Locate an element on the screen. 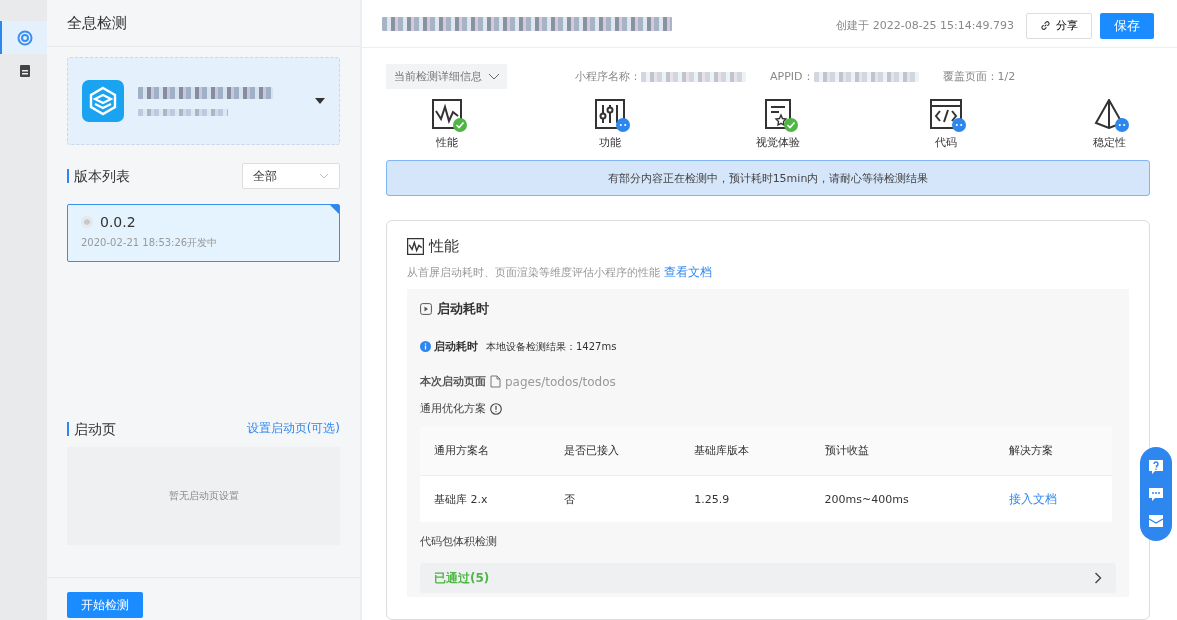 This screenshot has height=620, width=1177. code-icon is located at coordinates (946, 114).